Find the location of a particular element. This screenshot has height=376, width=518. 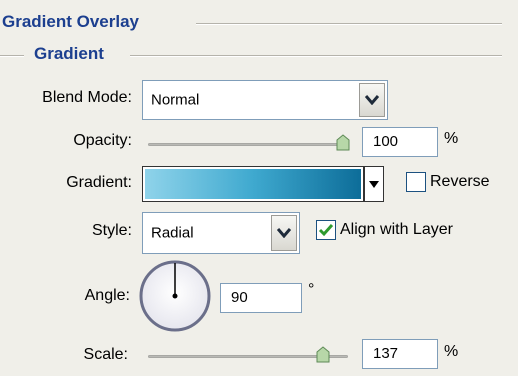

subtitle-divider-left is located at coordinates (12, 56).